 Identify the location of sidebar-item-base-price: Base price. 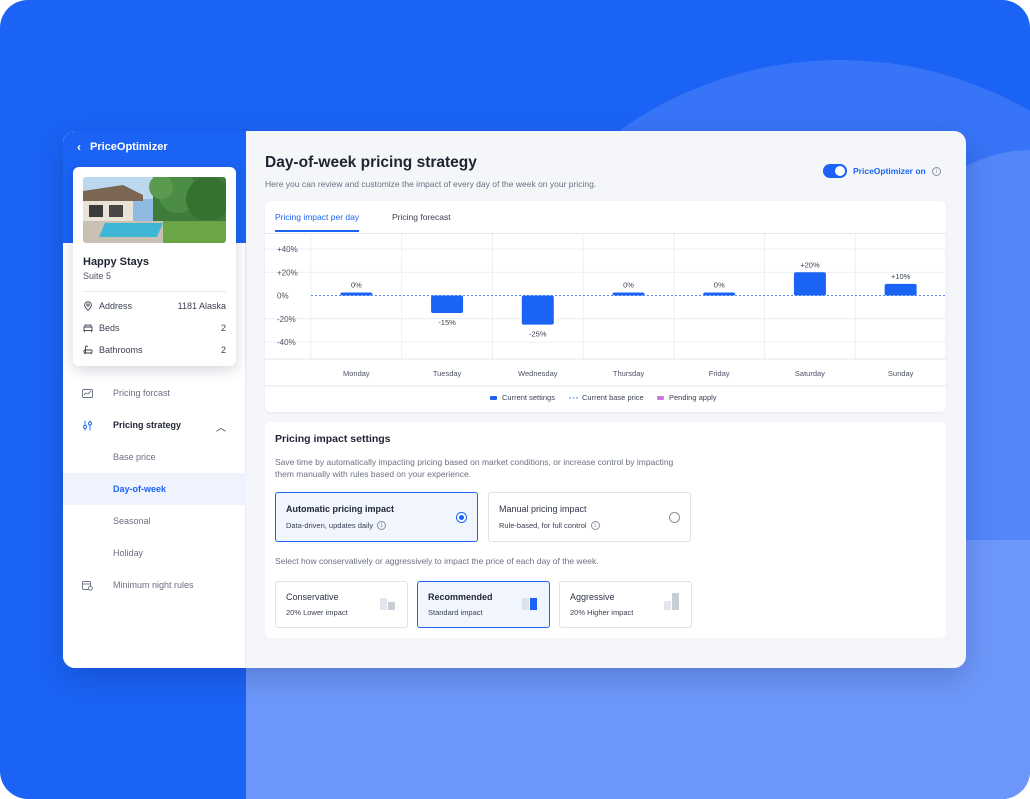
(154, 457).